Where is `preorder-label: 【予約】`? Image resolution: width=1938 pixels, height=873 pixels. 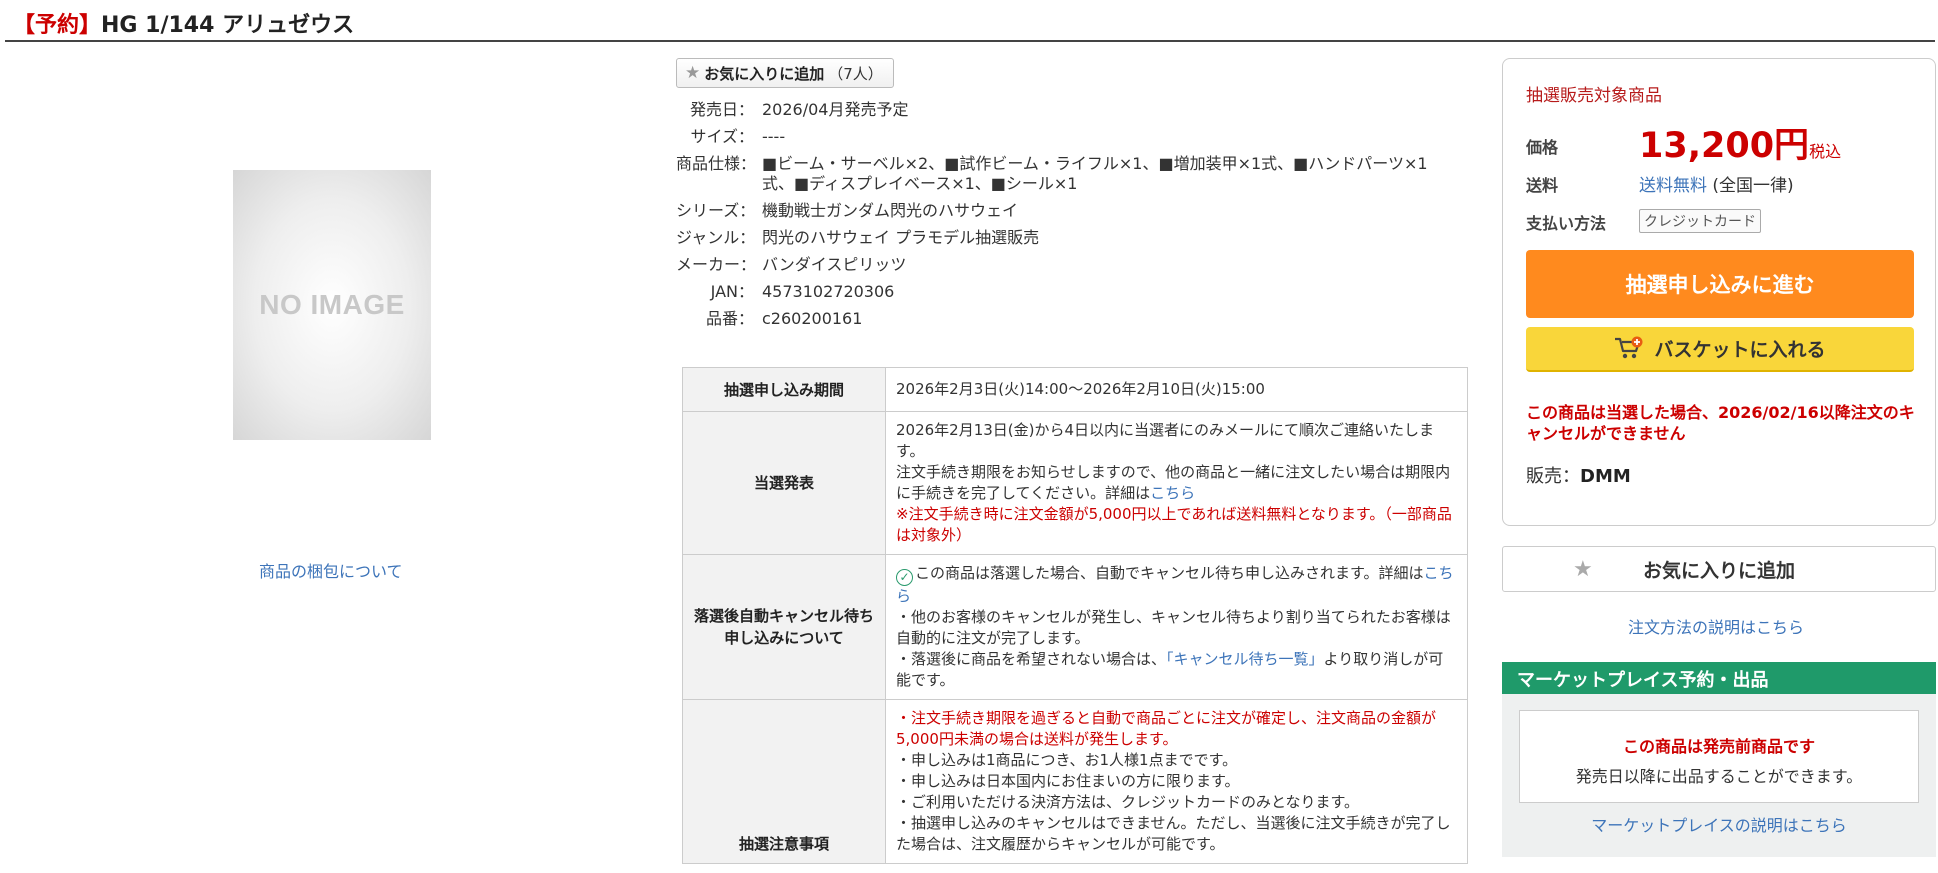
preorder-label: 【予約】 is located at coordinates (57, 25).